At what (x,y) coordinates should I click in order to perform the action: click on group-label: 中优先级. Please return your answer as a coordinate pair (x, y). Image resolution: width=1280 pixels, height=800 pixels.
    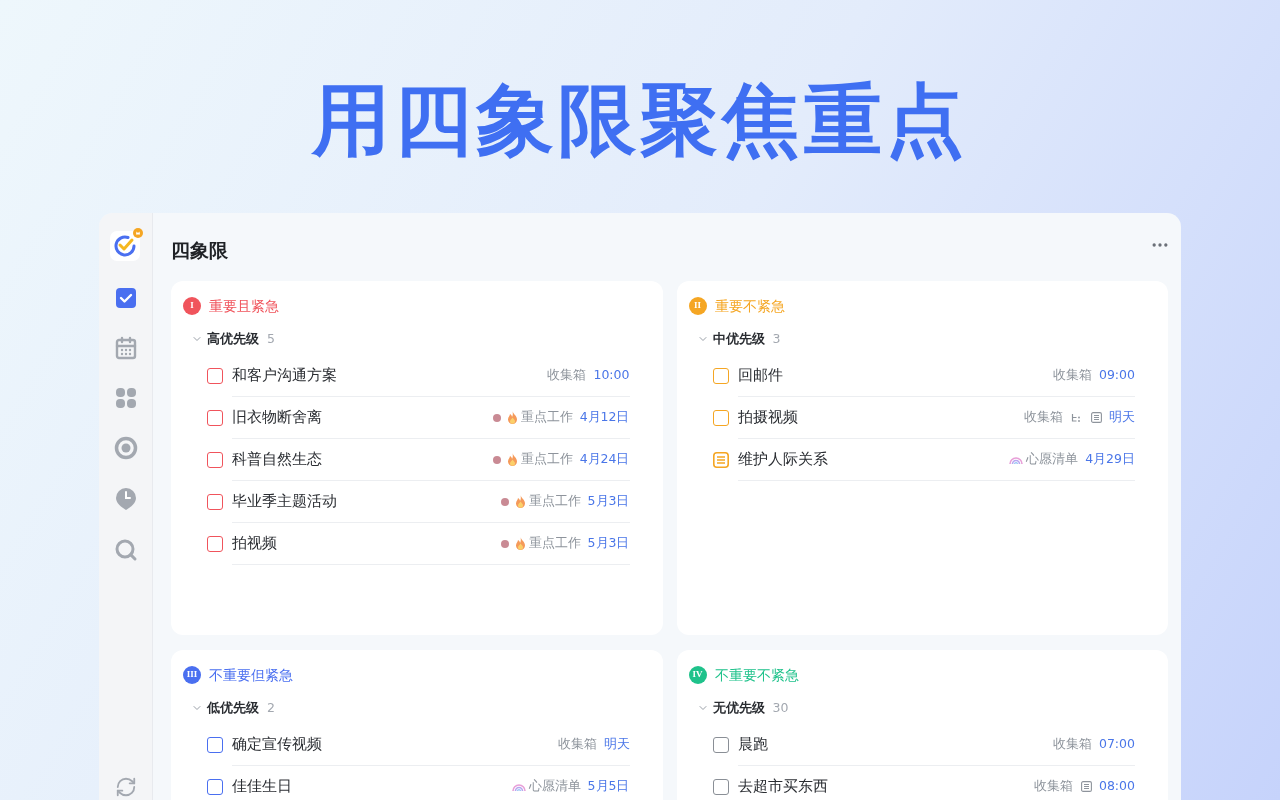
    Looking at the image, I should click on (738, 339).